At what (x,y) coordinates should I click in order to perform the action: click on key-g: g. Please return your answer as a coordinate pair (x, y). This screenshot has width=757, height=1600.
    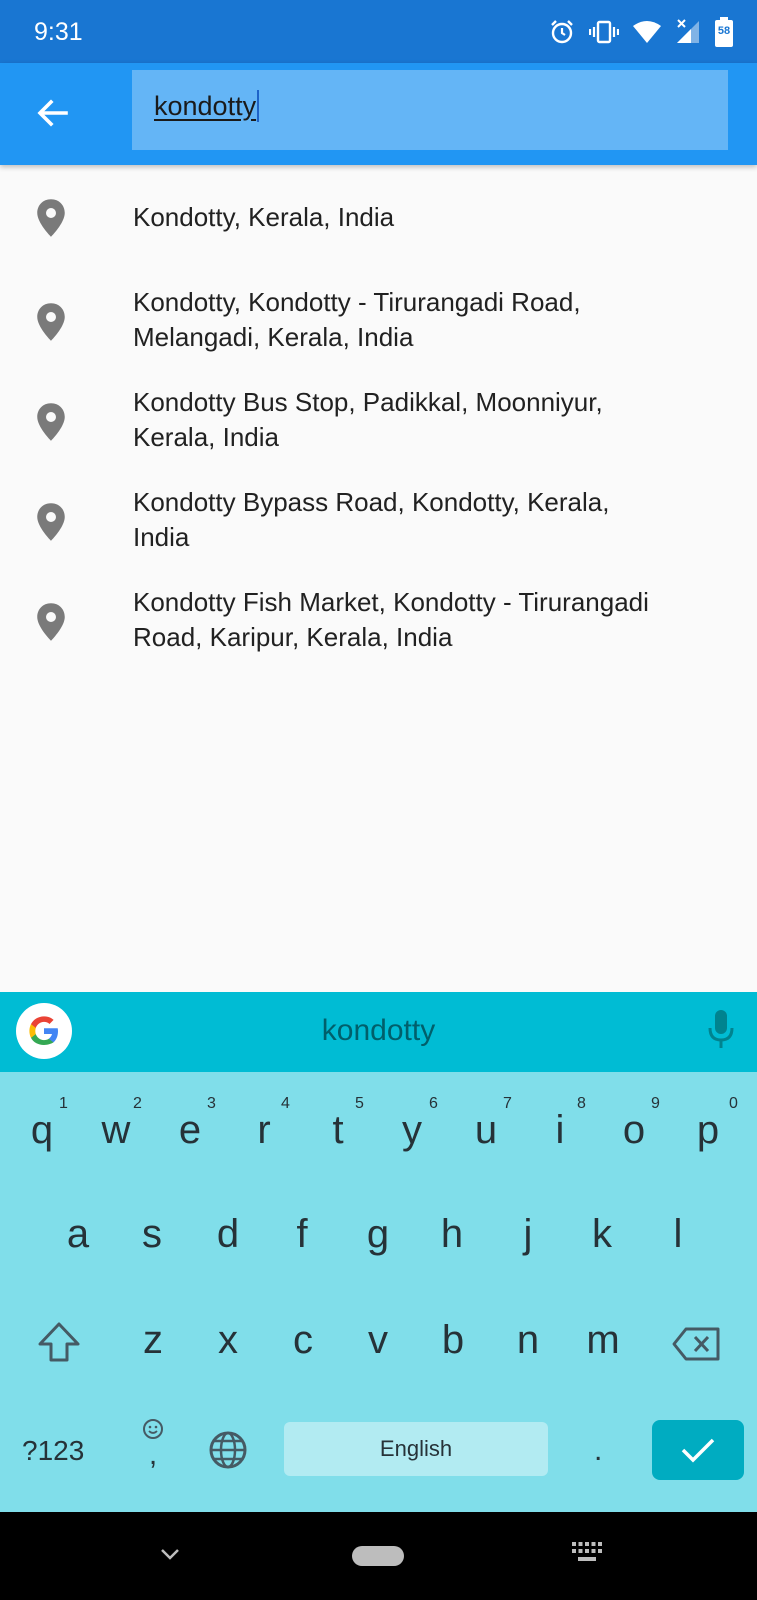
    Looking at the image, I should click on (378, 1234).